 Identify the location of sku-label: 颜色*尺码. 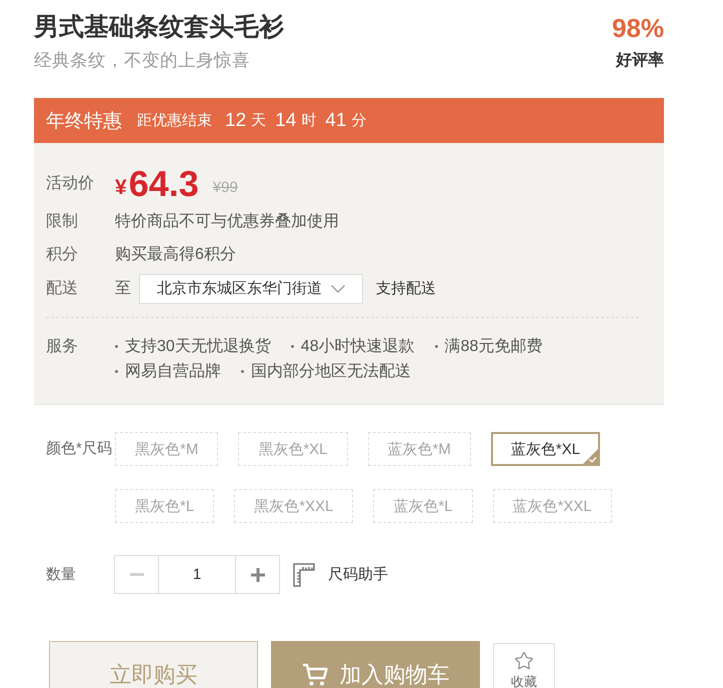
(79, 449).